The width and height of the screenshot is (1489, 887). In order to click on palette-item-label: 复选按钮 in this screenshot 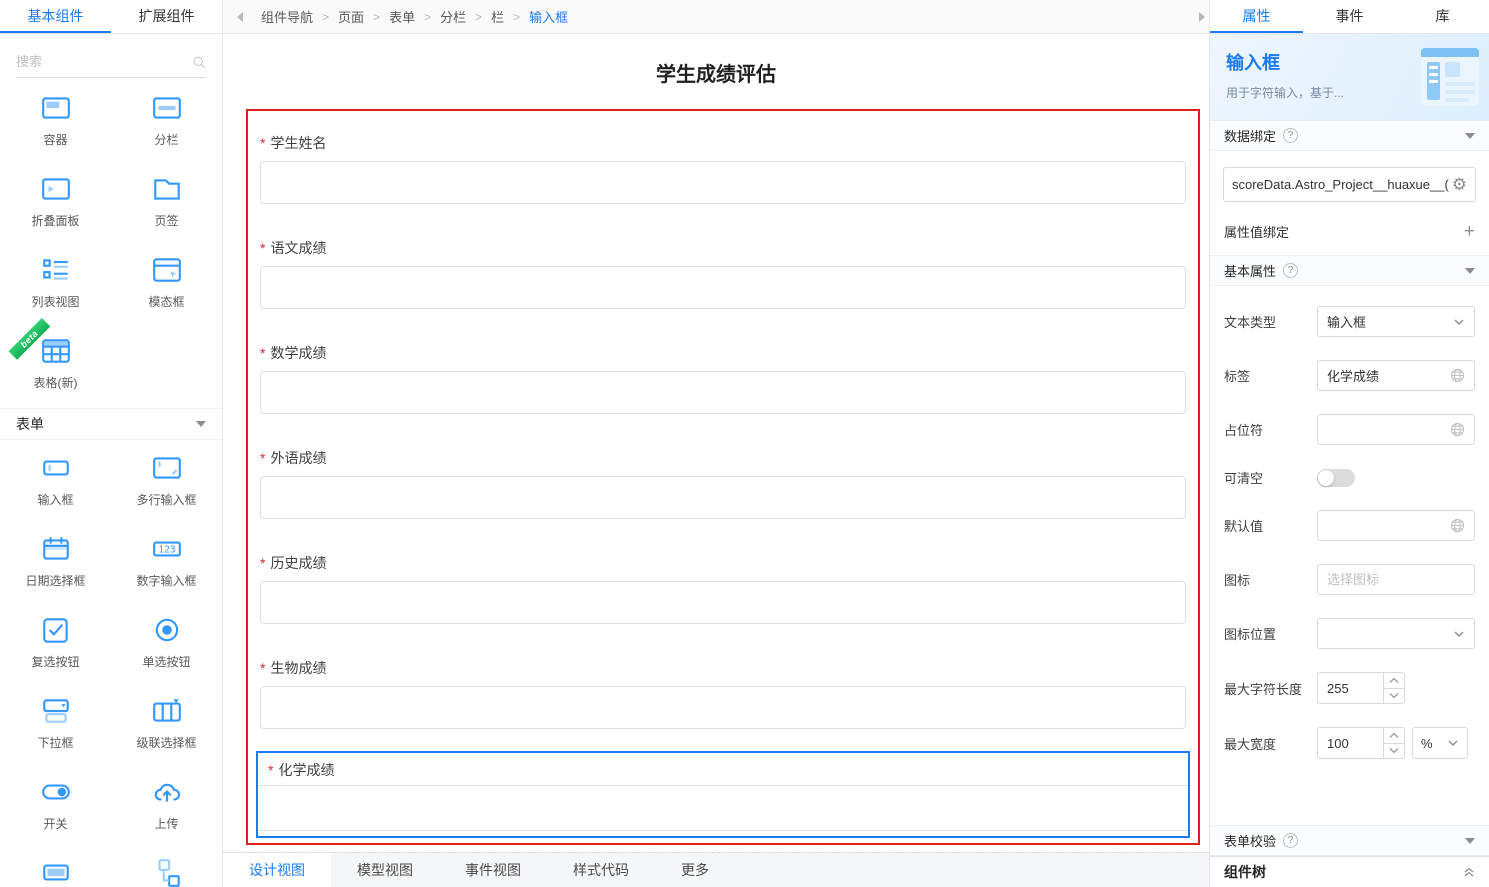, I will do `click(55, 662)`.